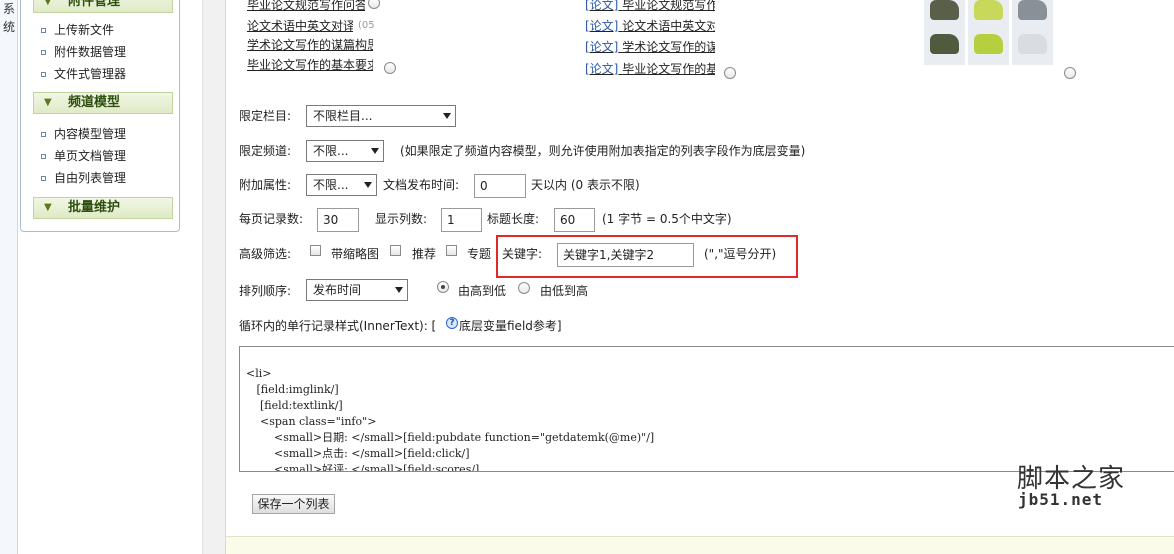  What do you see at coordinates (306, 6) in the screenshot?
I see `preview-link: 毕业论文规范写作问答` at bounding box center [306, 6].